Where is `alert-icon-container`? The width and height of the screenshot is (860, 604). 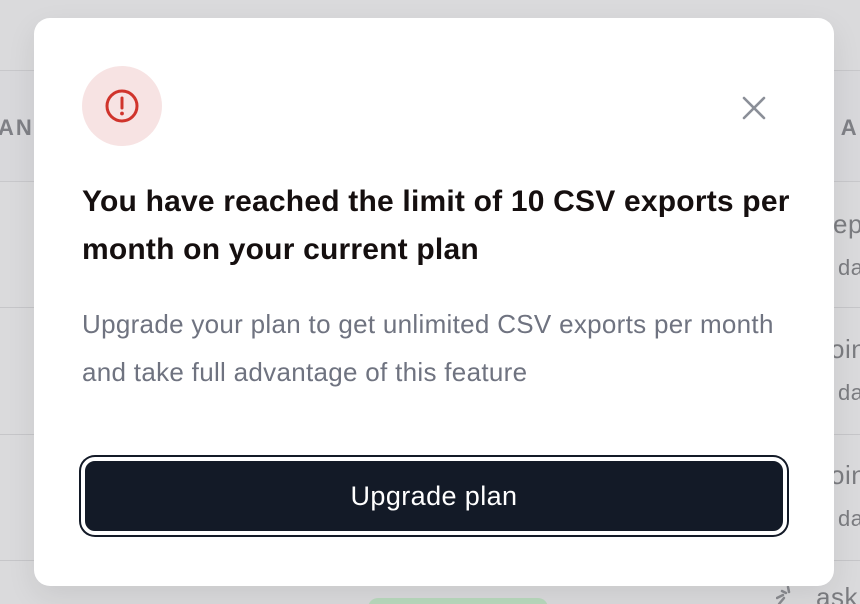
alert-icon-container is located at coordinates (122, 106).